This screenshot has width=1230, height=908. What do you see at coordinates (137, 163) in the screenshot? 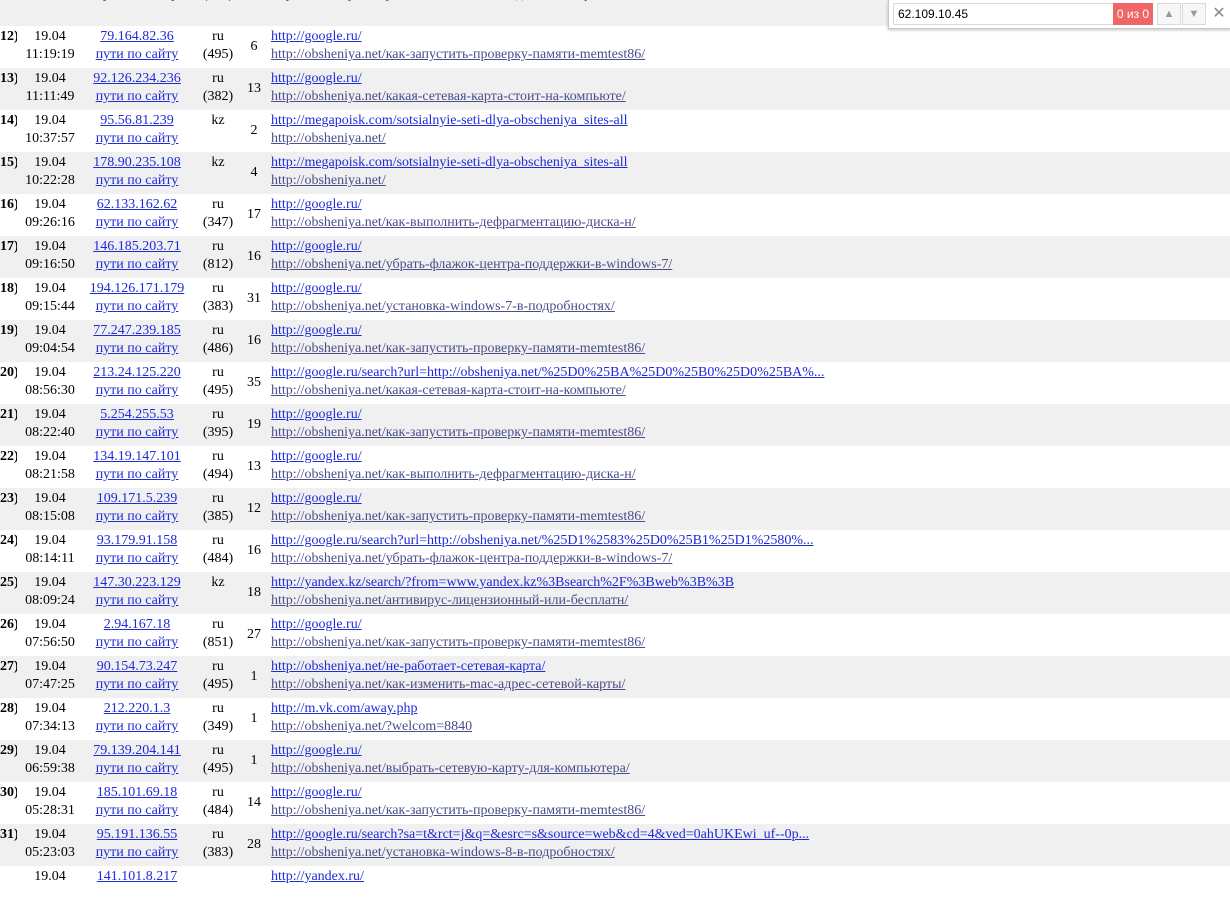
I see `ip-link: 178.90.235.108` at bounding box center [137, 163].